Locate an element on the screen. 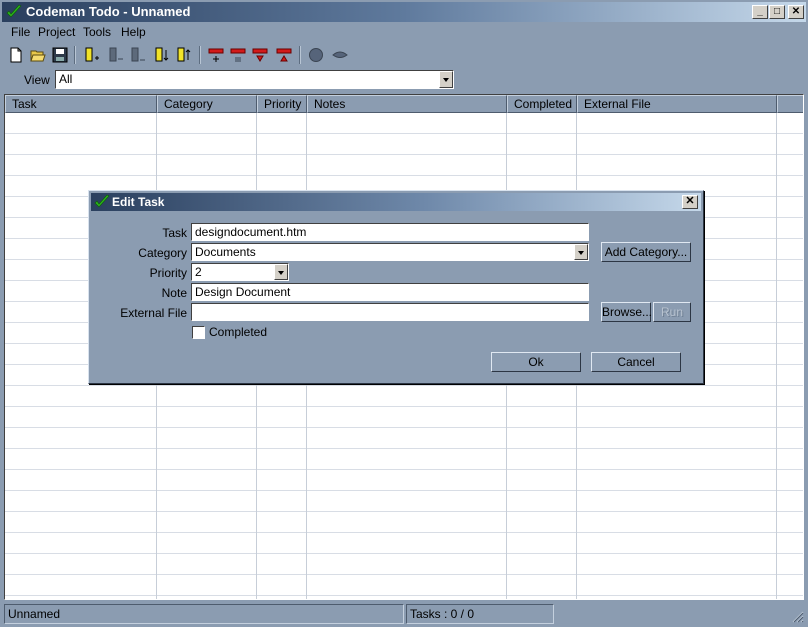  column-header-completed: Completed is located at coordinates (542, 104).